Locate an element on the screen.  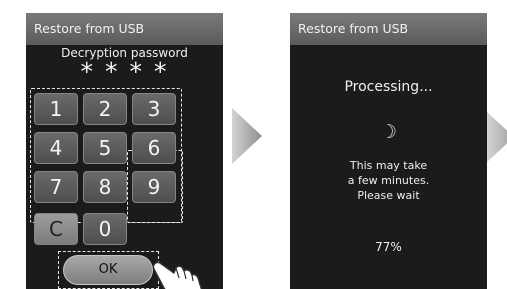
ok-button: OK is located at coordinates (108, 270).